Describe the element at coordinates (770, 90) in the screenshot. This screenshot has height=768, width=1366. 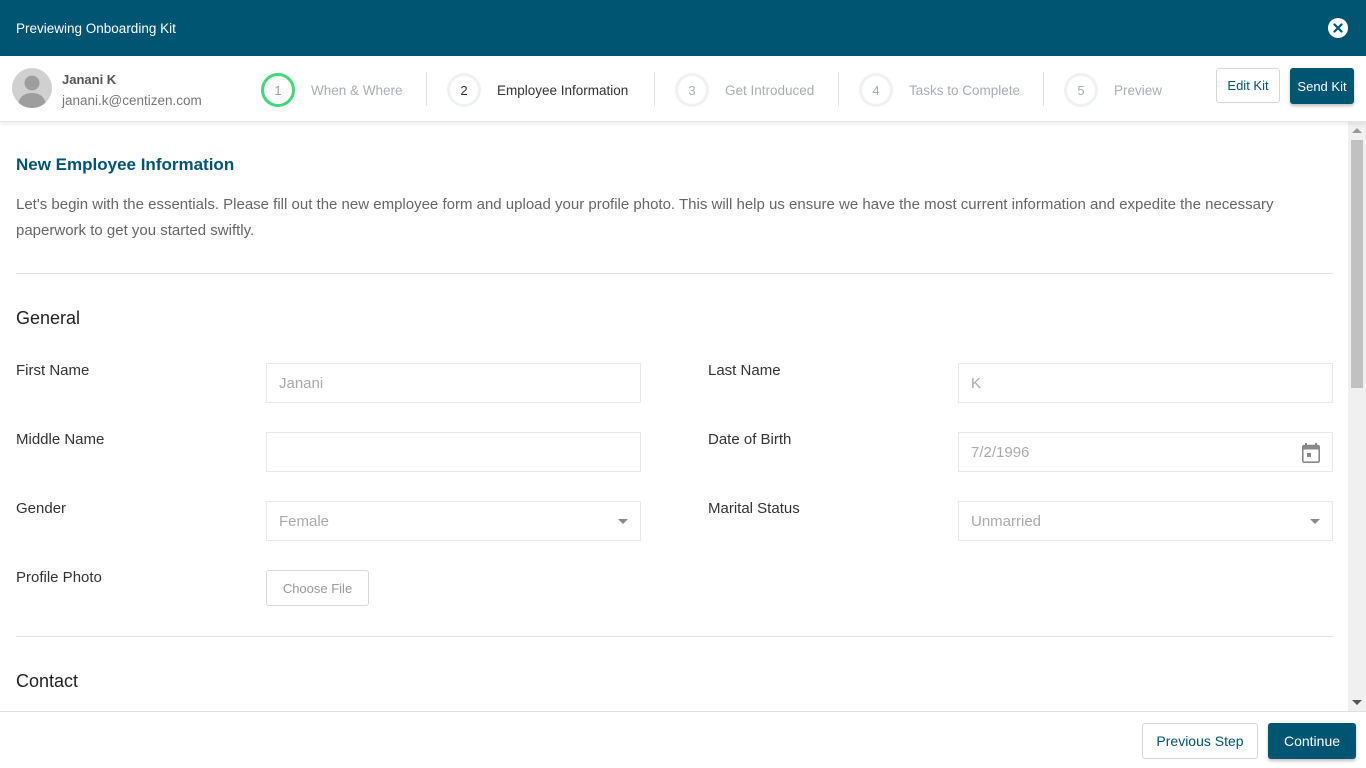
I see `step-label: Get Introduced` at that location.